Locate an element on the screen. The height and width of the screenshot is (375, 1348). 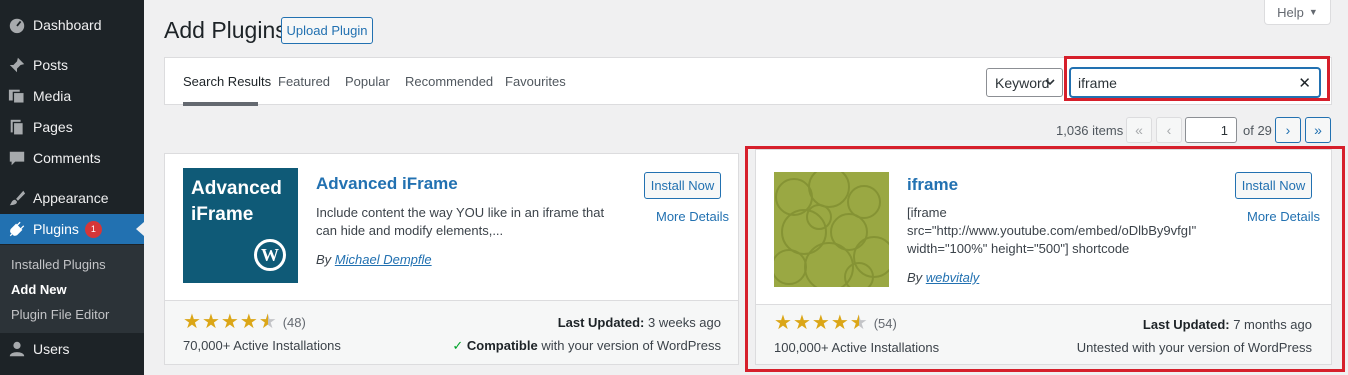
prev-page-button: ‹ is located at coordinates (1169, 130).